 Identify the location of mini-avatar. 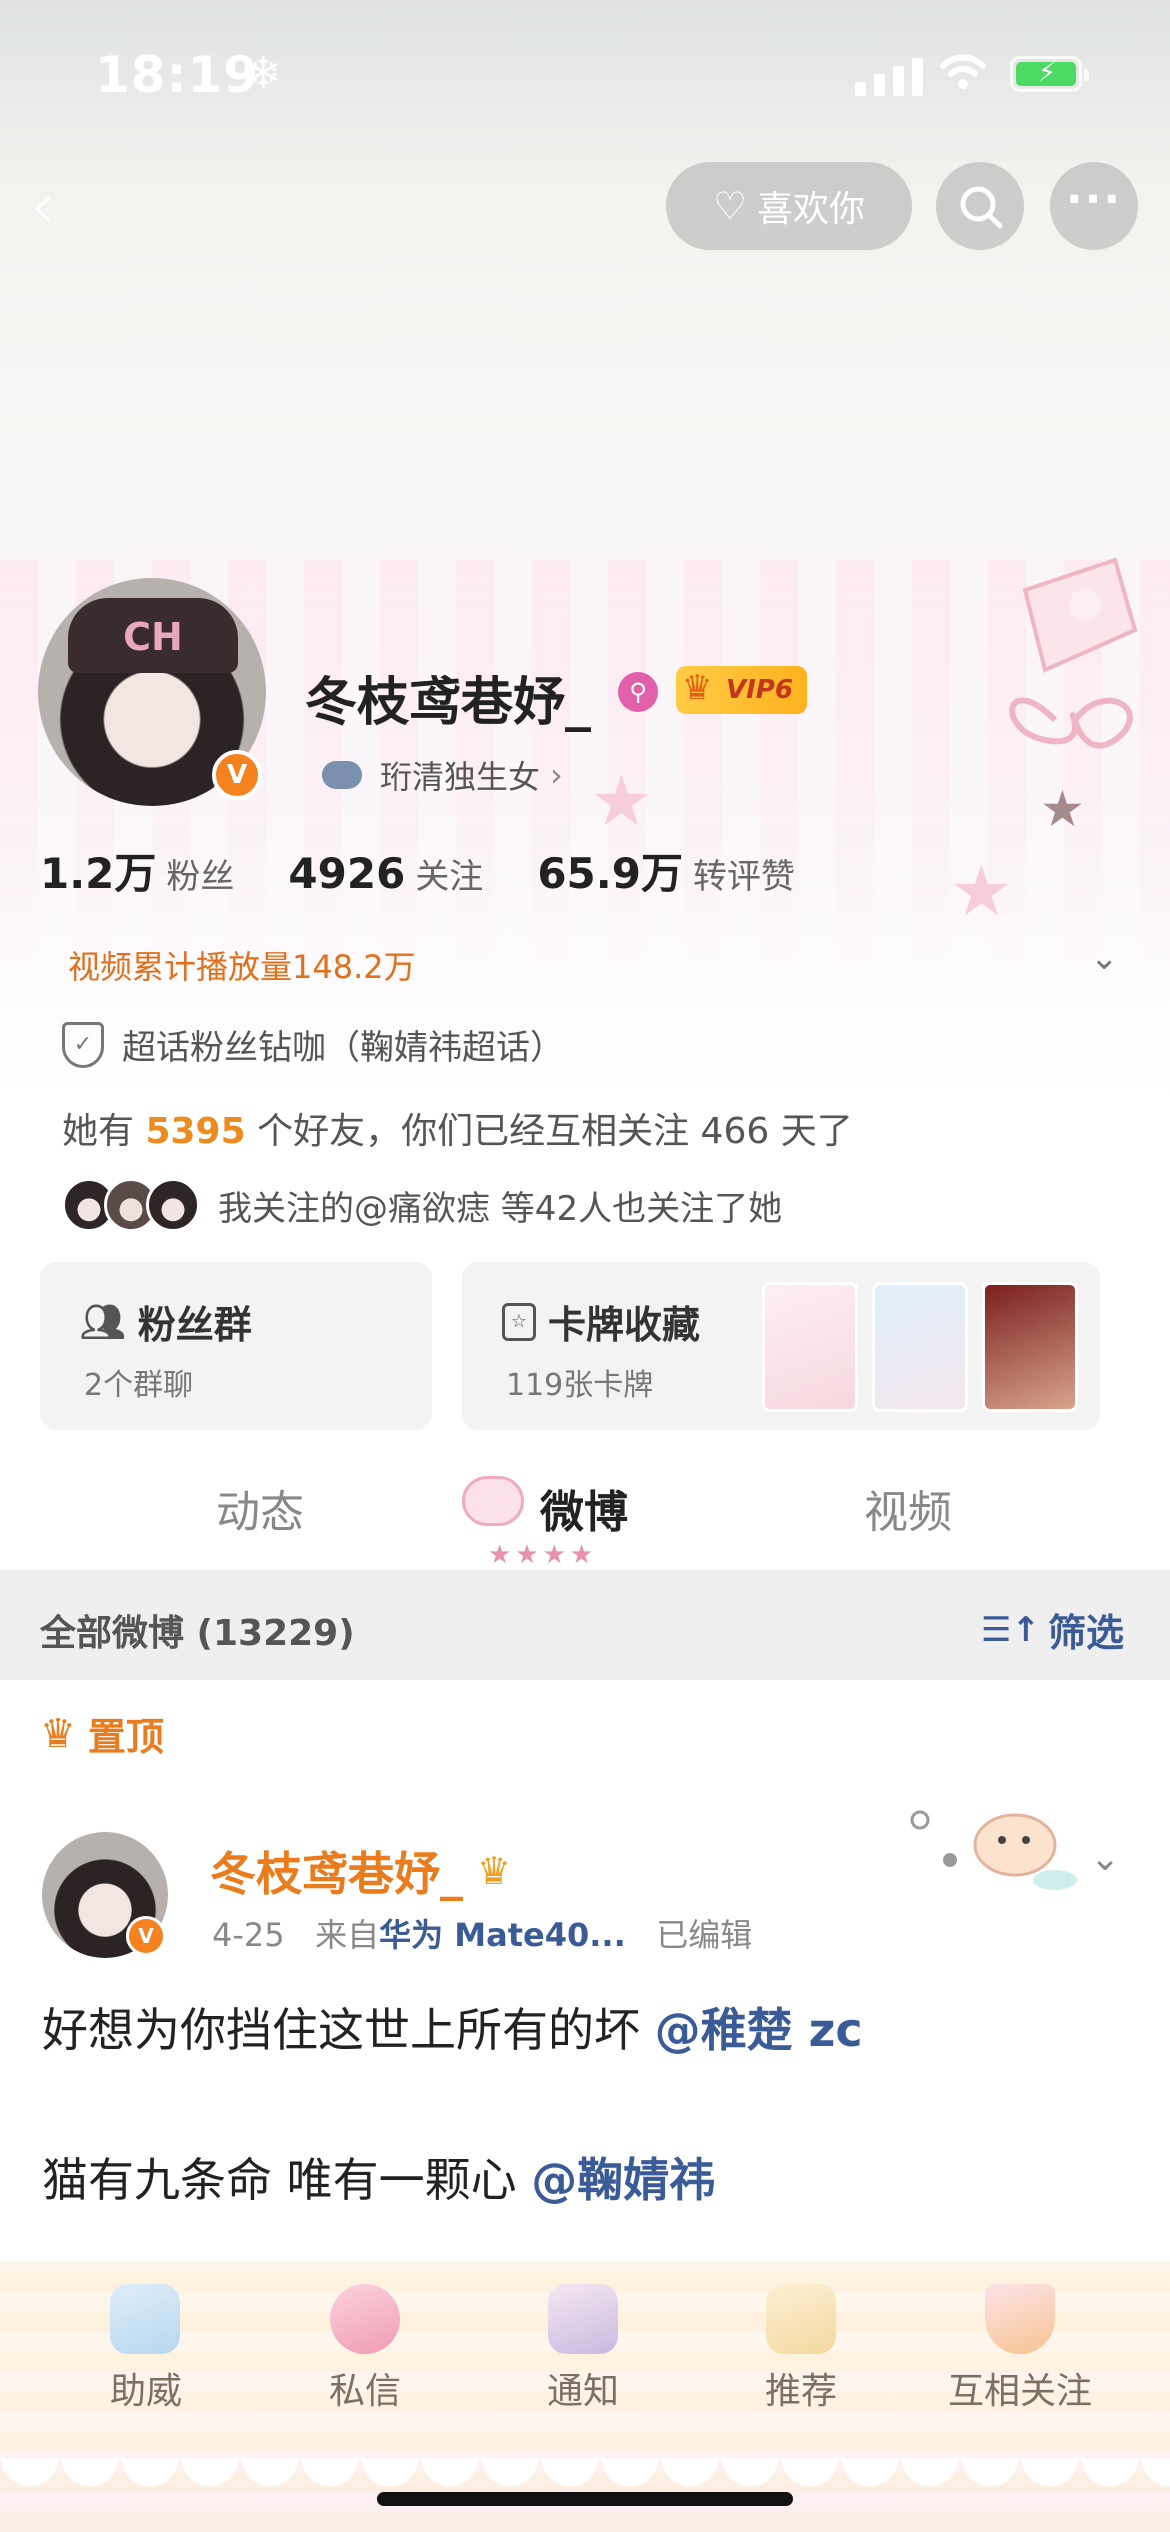
(173, 1205).